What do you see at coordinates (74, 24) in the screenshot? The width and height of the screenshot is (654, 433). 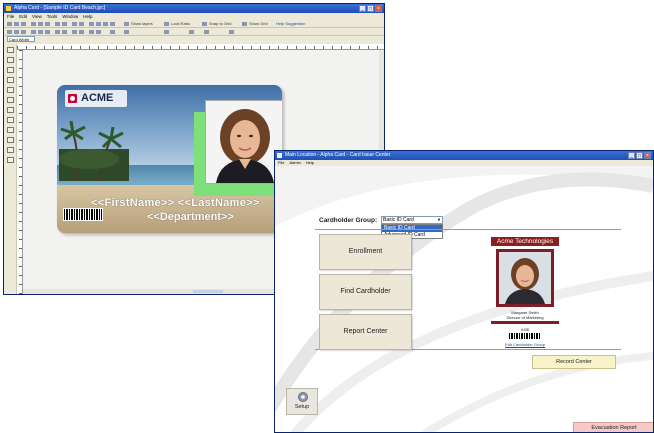 I see `print-icon` at bounding box center [74, 24].